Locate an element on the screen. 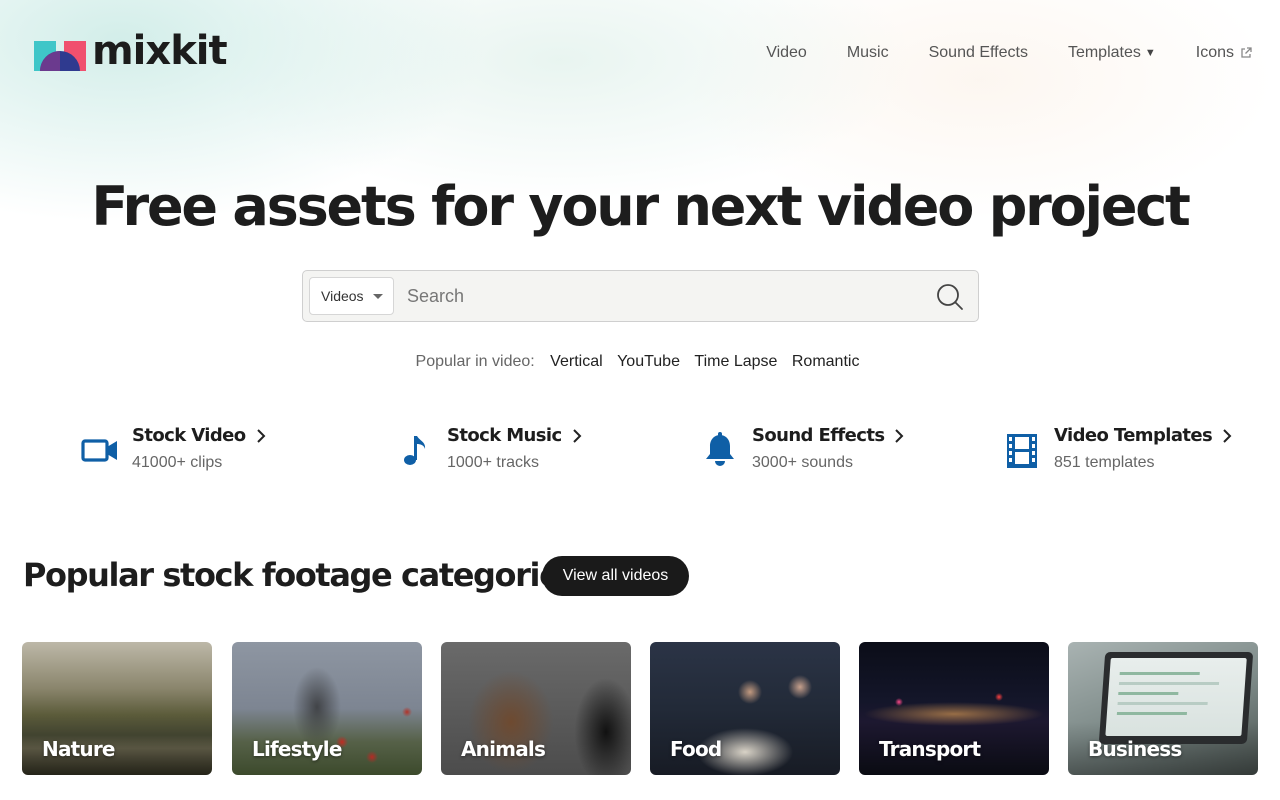  category-label-nature: Nature is located at coordinates (78, 749).